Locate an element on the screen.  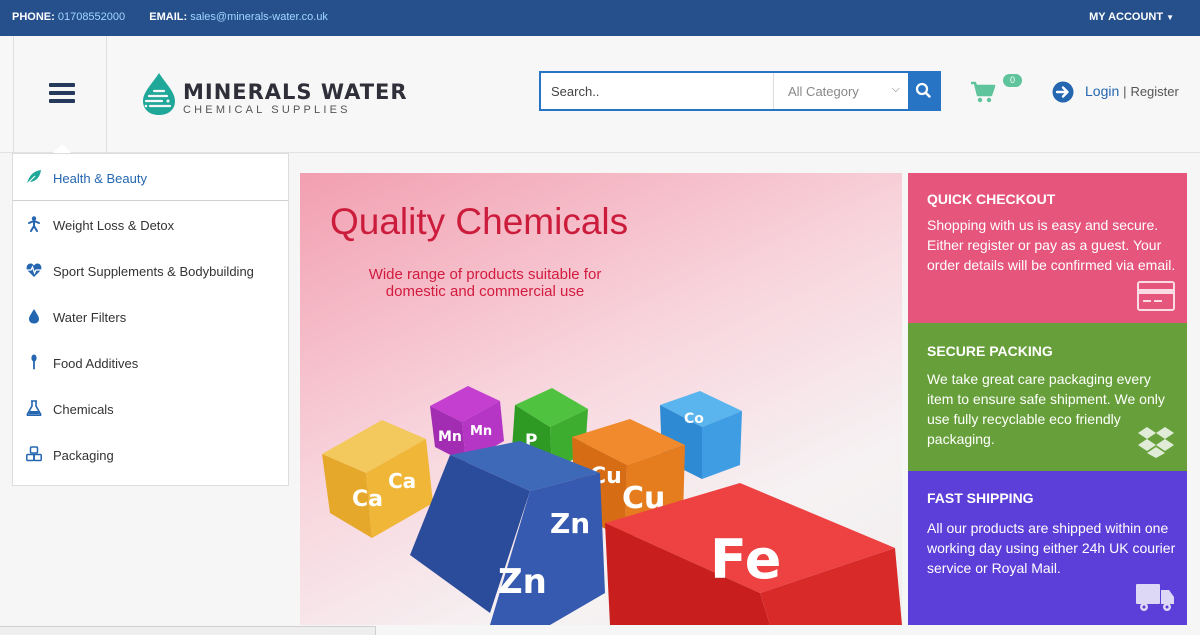
auth-links: Login | Register is located at coordinates (1132, 91).